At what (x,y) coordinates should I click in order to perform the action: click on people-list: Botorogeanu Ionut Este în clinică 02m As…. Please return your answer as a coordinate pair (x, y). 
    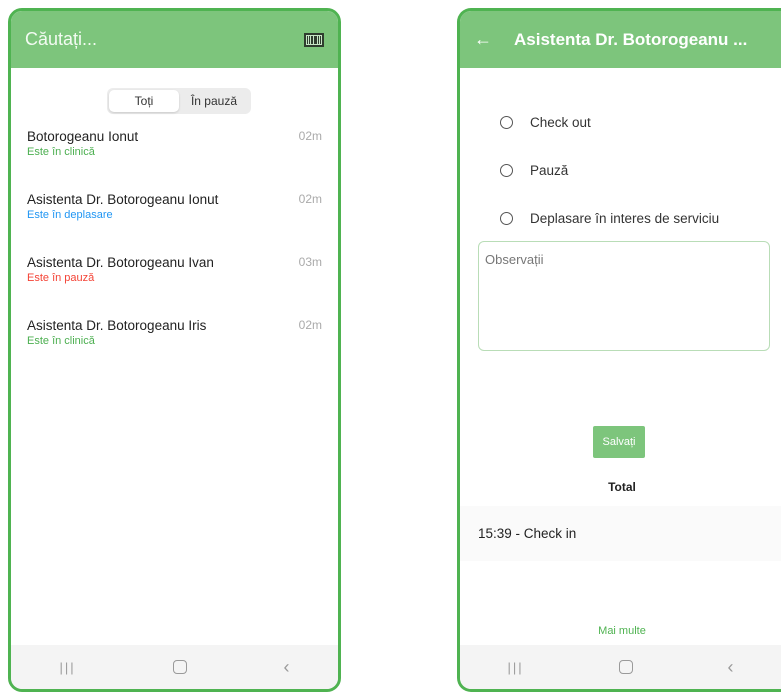
    Looking at the image, I should click on (174, 255).